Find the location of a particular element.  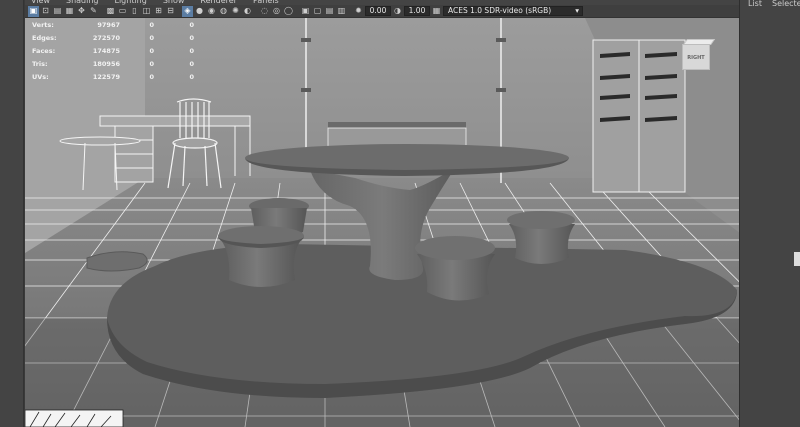

outliner-menu: List Selected is located at coordinates (770, 5).